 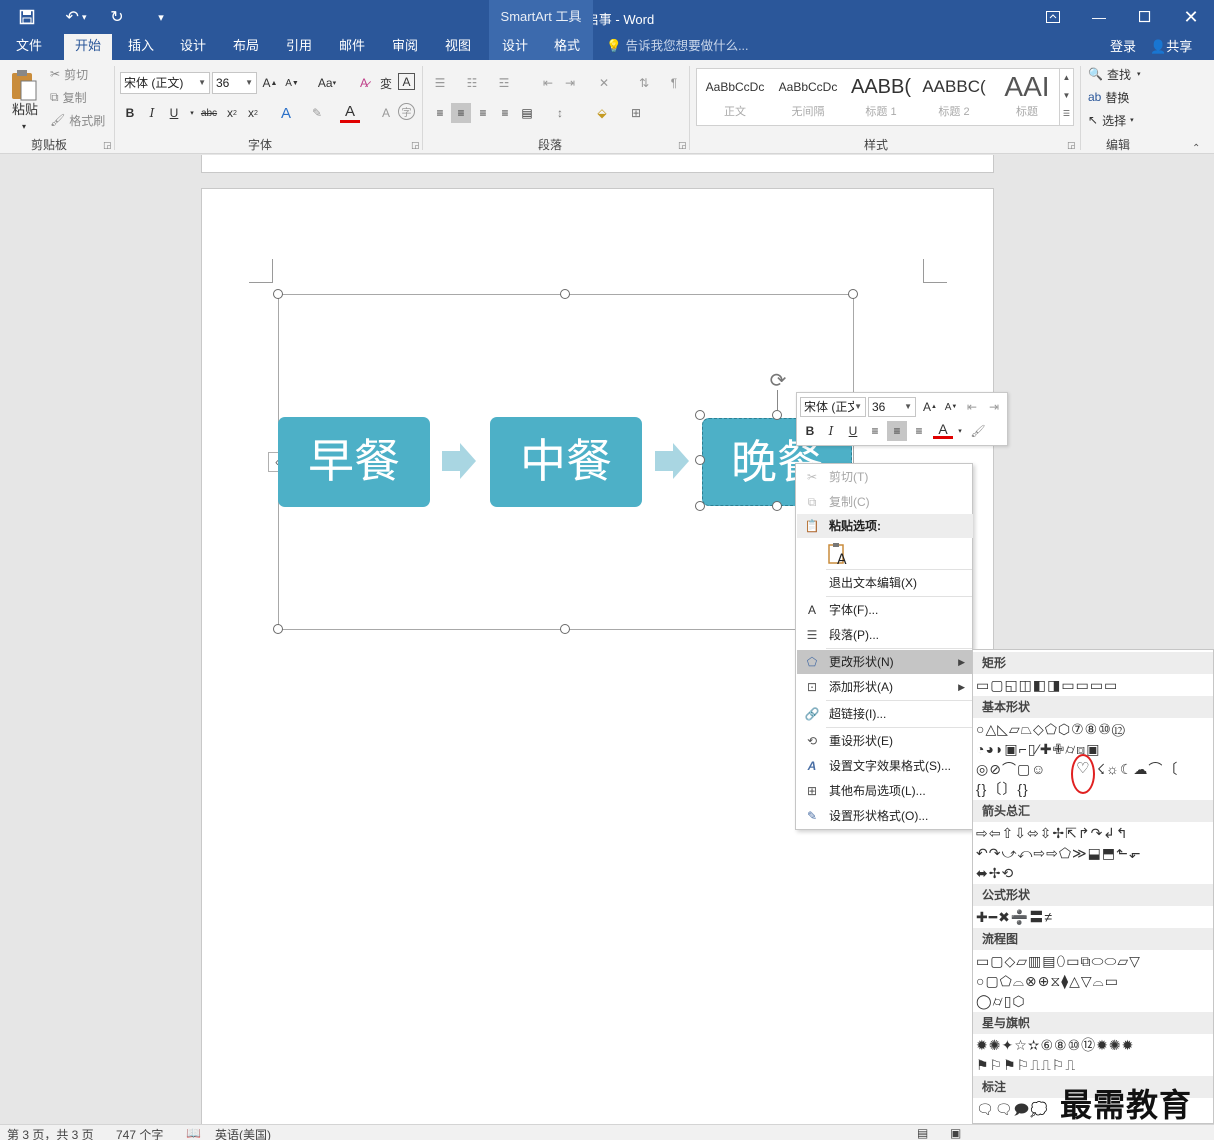 I want to click on italic-icon: I, so click(x=831, y=431).